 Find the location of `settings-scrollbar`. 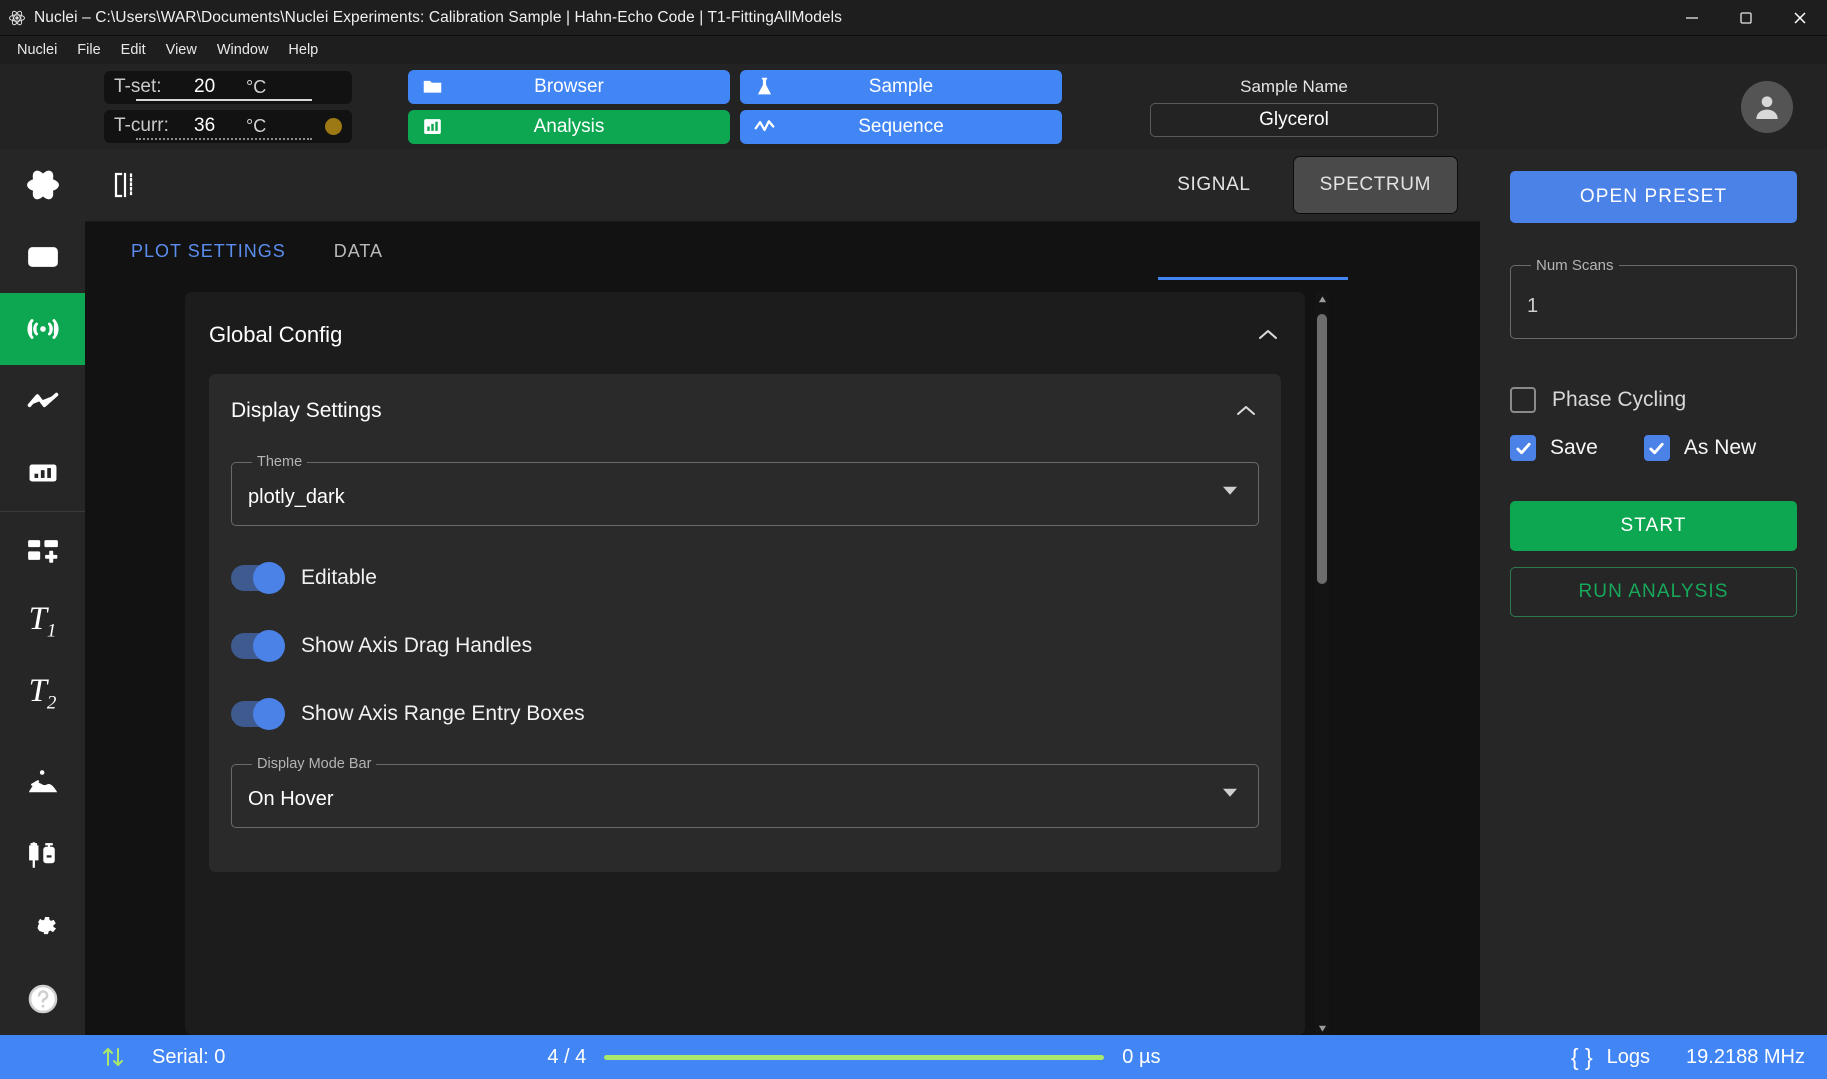

settings-scrollbar is located at coordinates (1322, 663).